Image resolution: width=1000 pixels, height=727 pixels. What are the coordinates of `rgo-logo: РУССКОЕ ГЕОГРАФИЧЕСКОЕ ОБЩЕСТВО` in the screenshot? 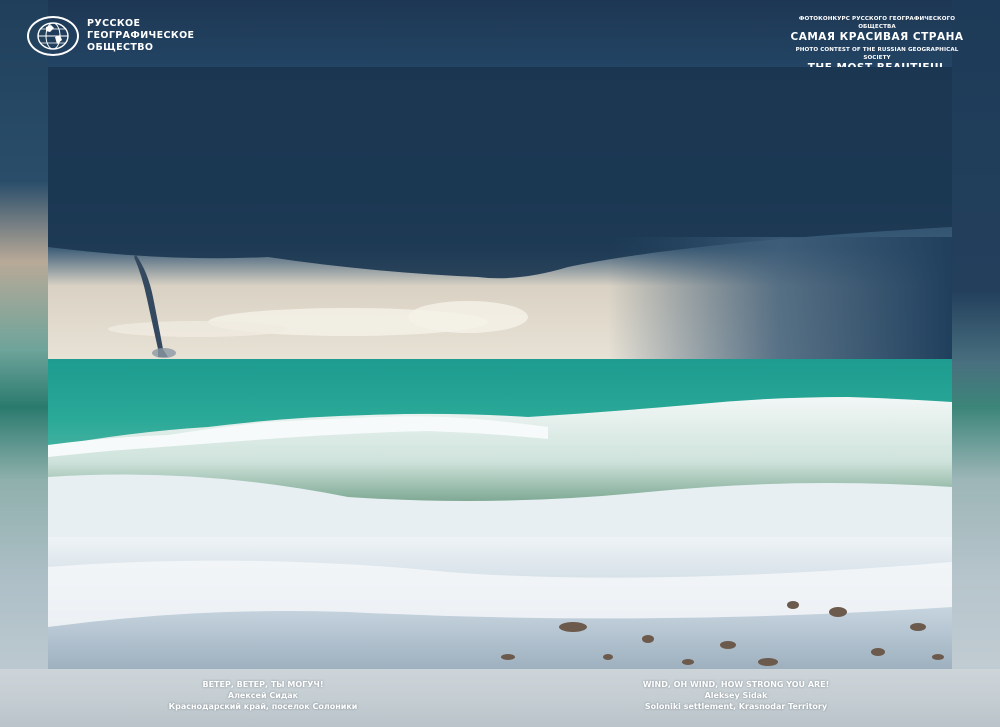 It's located at (110, 36).